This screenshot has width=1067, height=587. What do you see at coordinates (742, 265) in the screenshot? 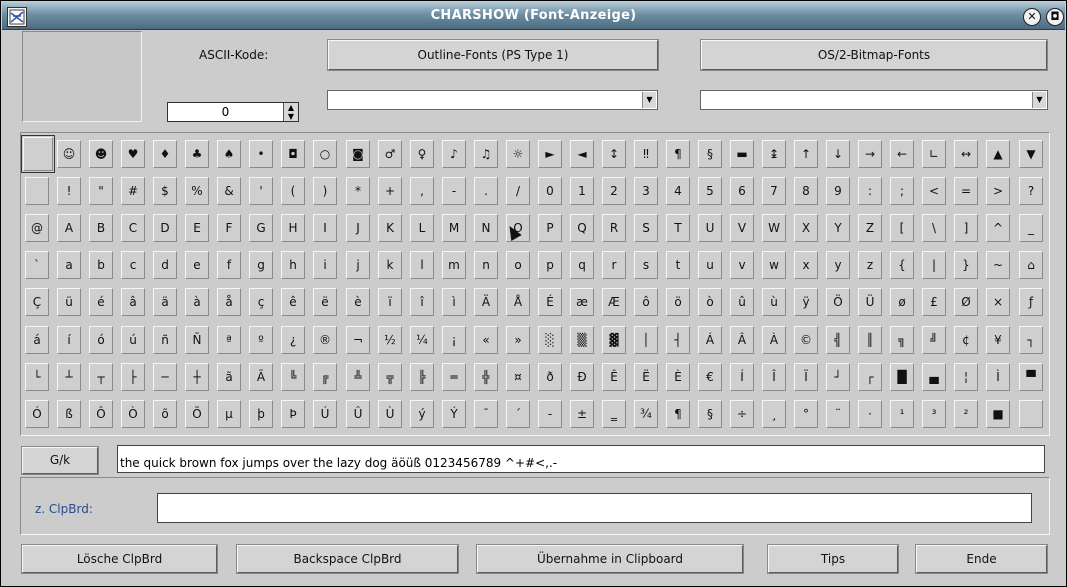
I see `char-cell: v` at bounding box center [742, 265].